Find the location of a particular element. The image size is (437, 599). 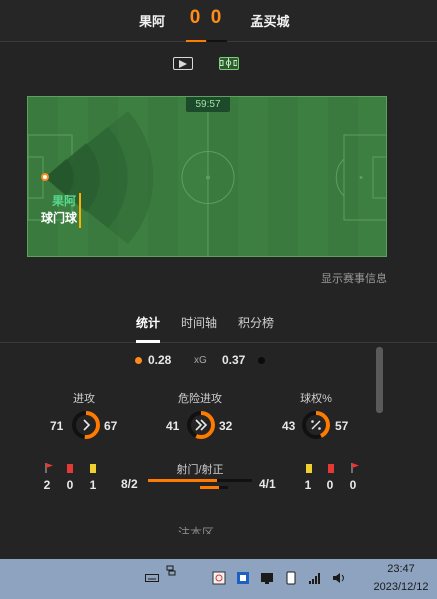

stat-home-possession: 43 is located at coordinates (289, 426).